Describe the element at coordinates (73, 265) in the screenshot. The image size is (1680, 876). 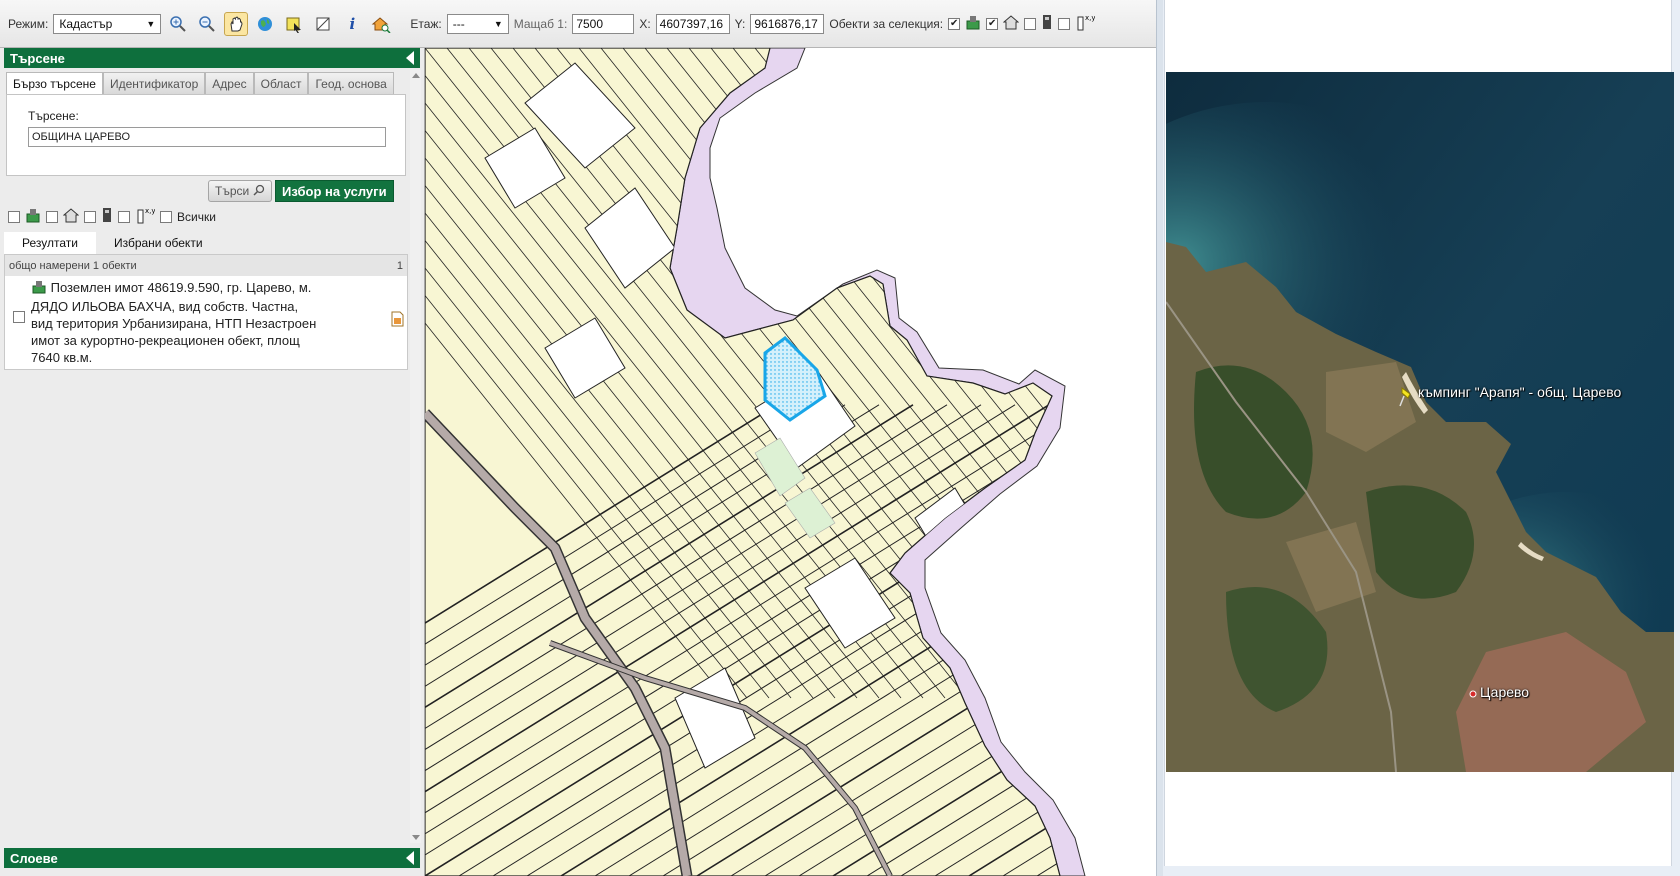
I see `results-summary: общо намерени 1 обекти` at that location.